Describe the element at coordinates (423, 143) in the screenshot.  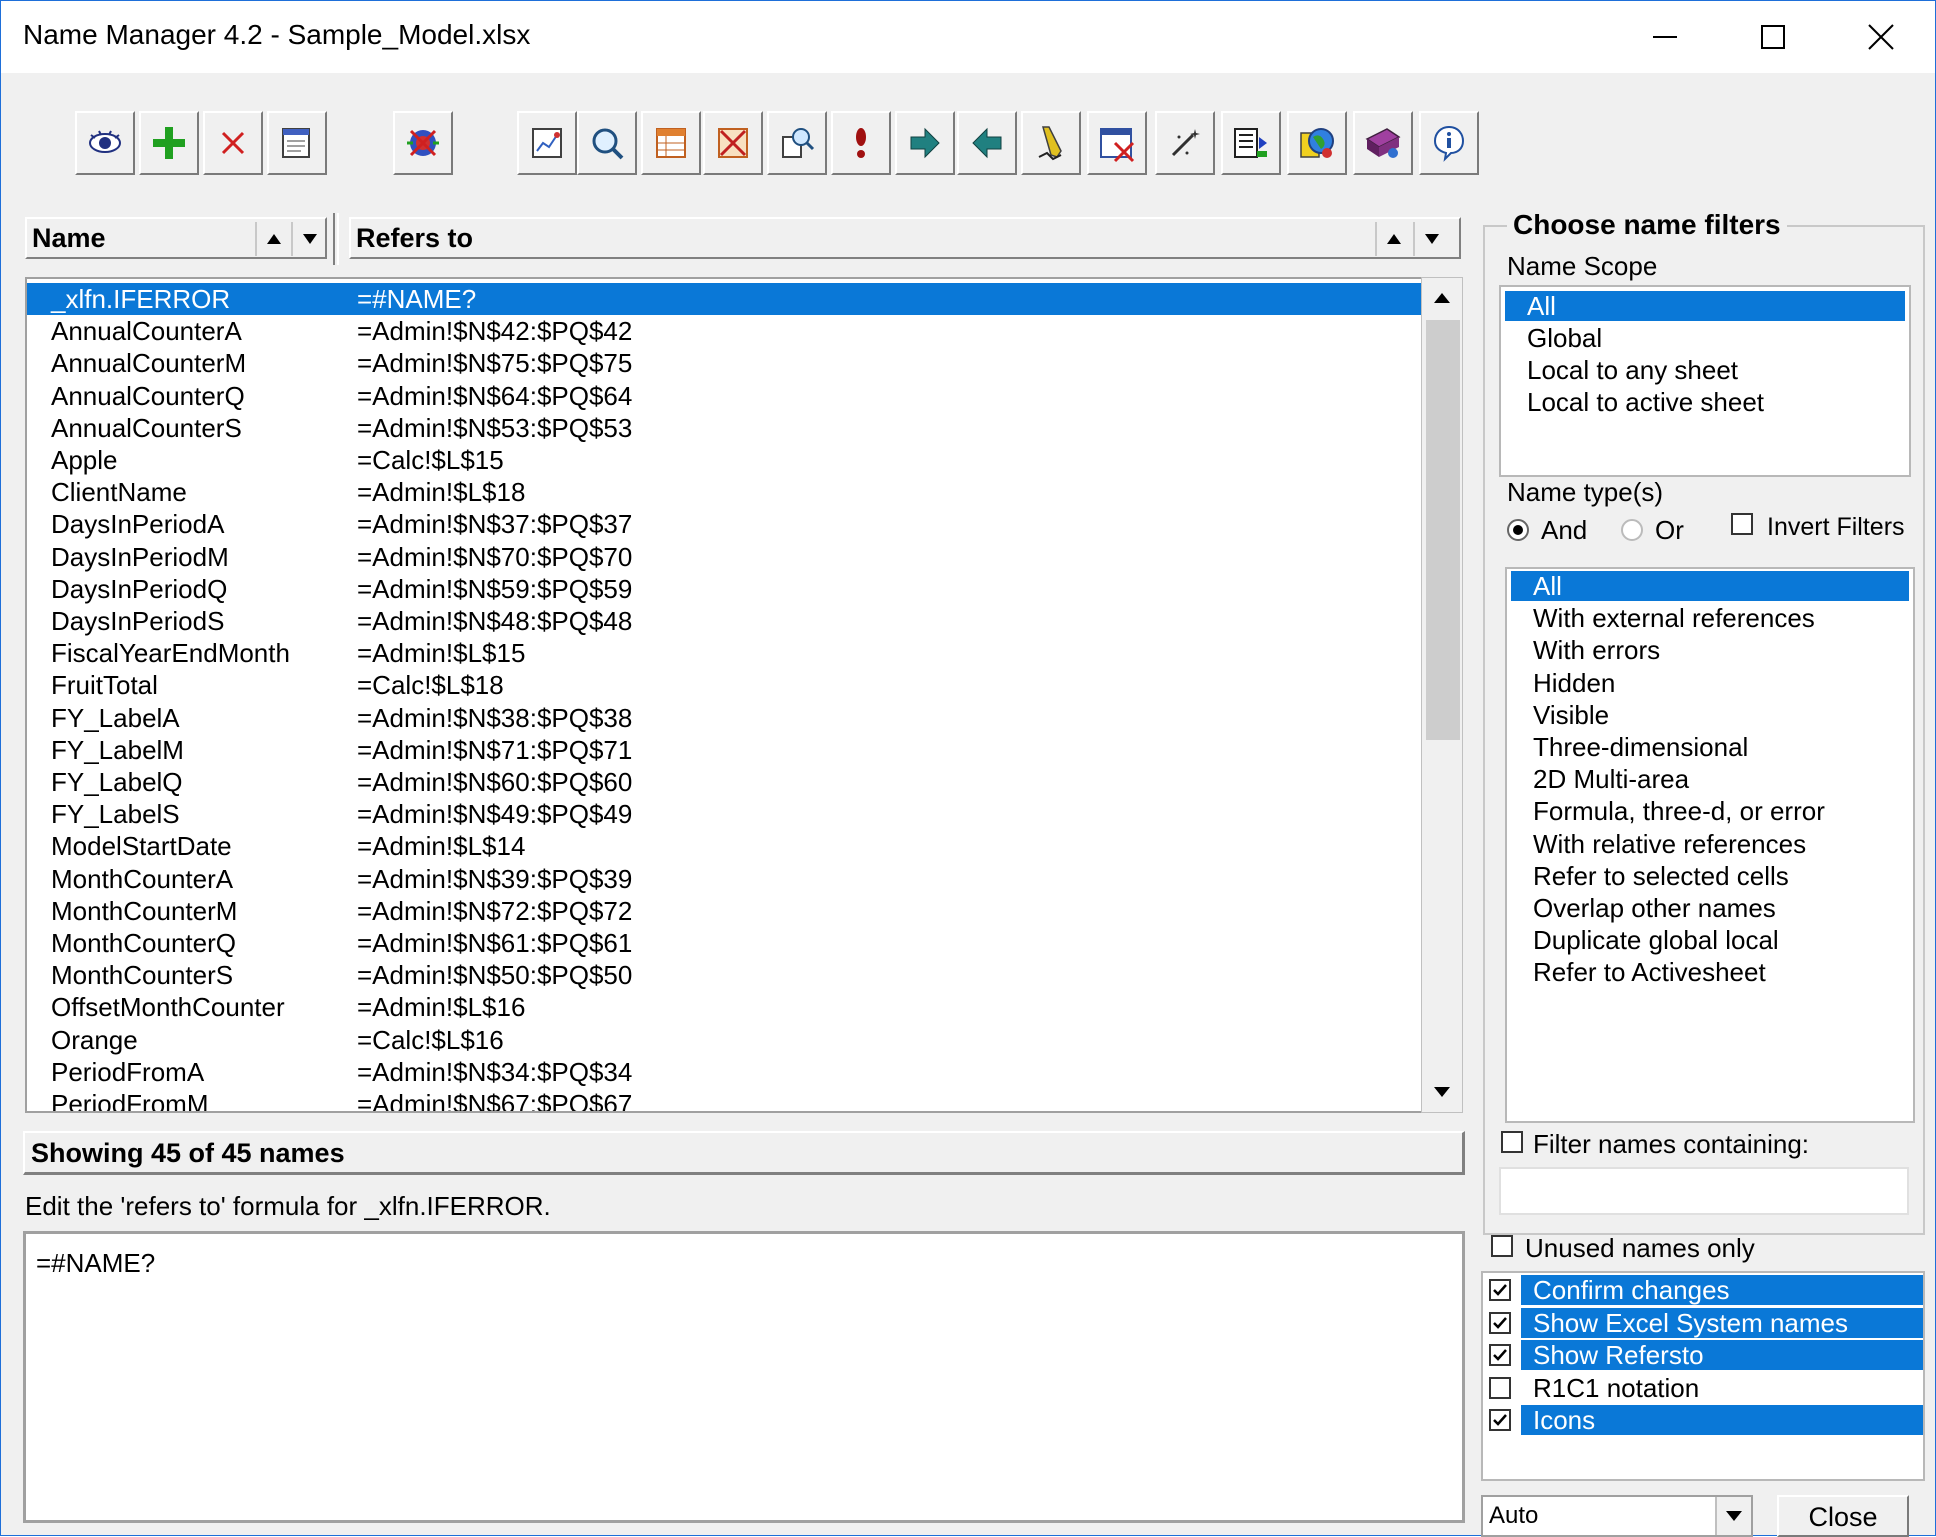
I see `target-button` at that location.